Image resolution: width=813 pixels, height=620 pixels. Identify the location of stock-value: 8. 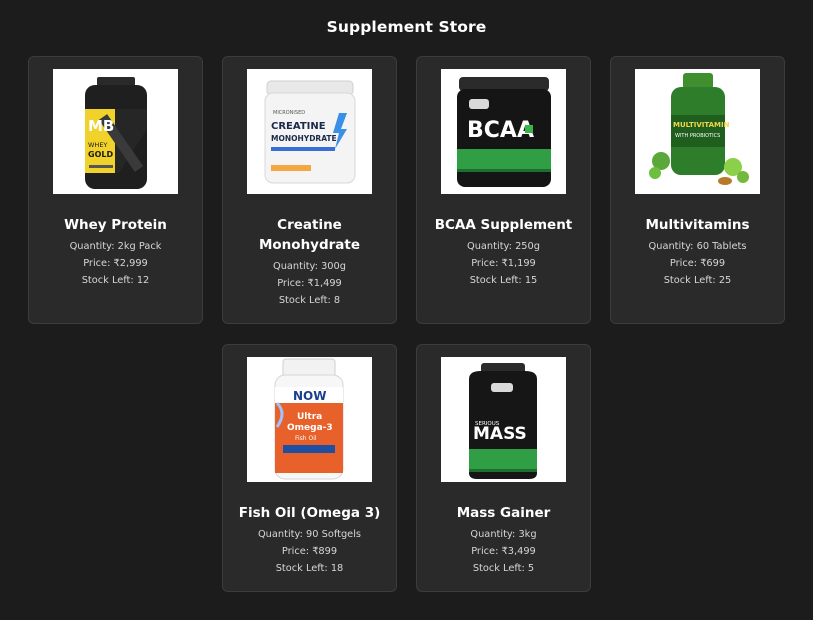
(337, 300).